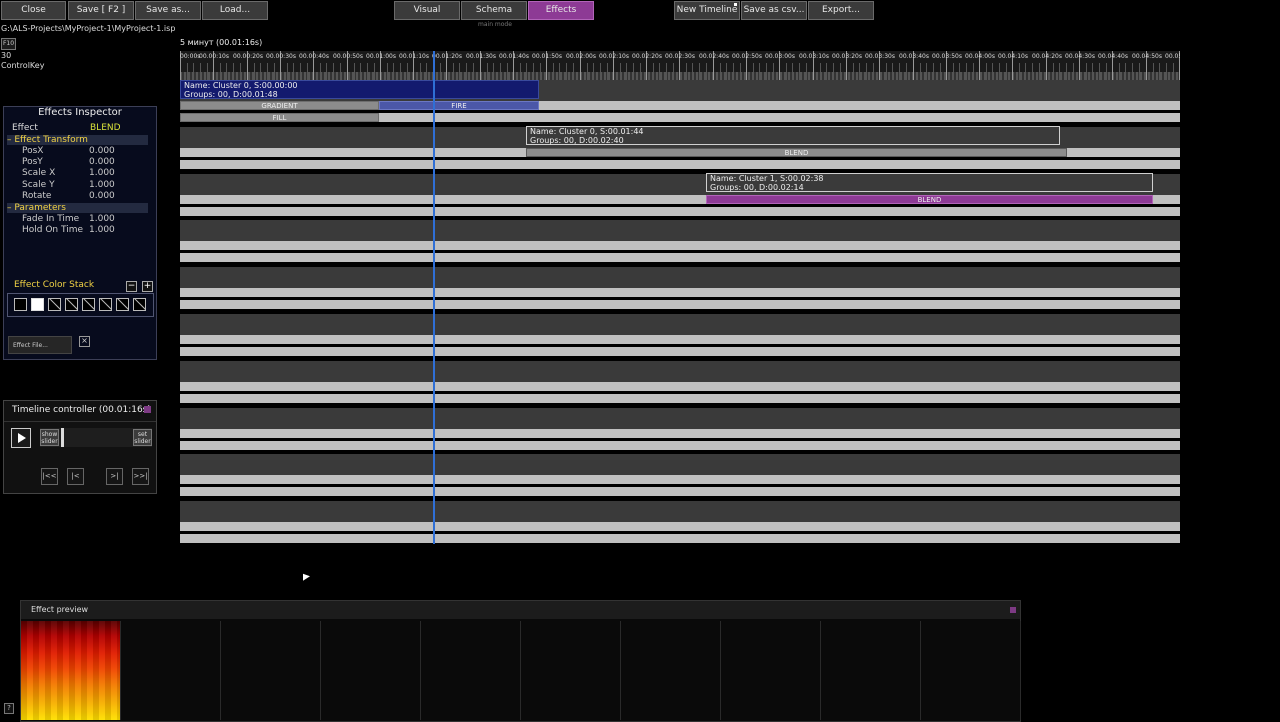  What do you see at coordinates (105, 128) in the screenshot?
I see `effect-value: BLEND` at bounding box center [105, 128].